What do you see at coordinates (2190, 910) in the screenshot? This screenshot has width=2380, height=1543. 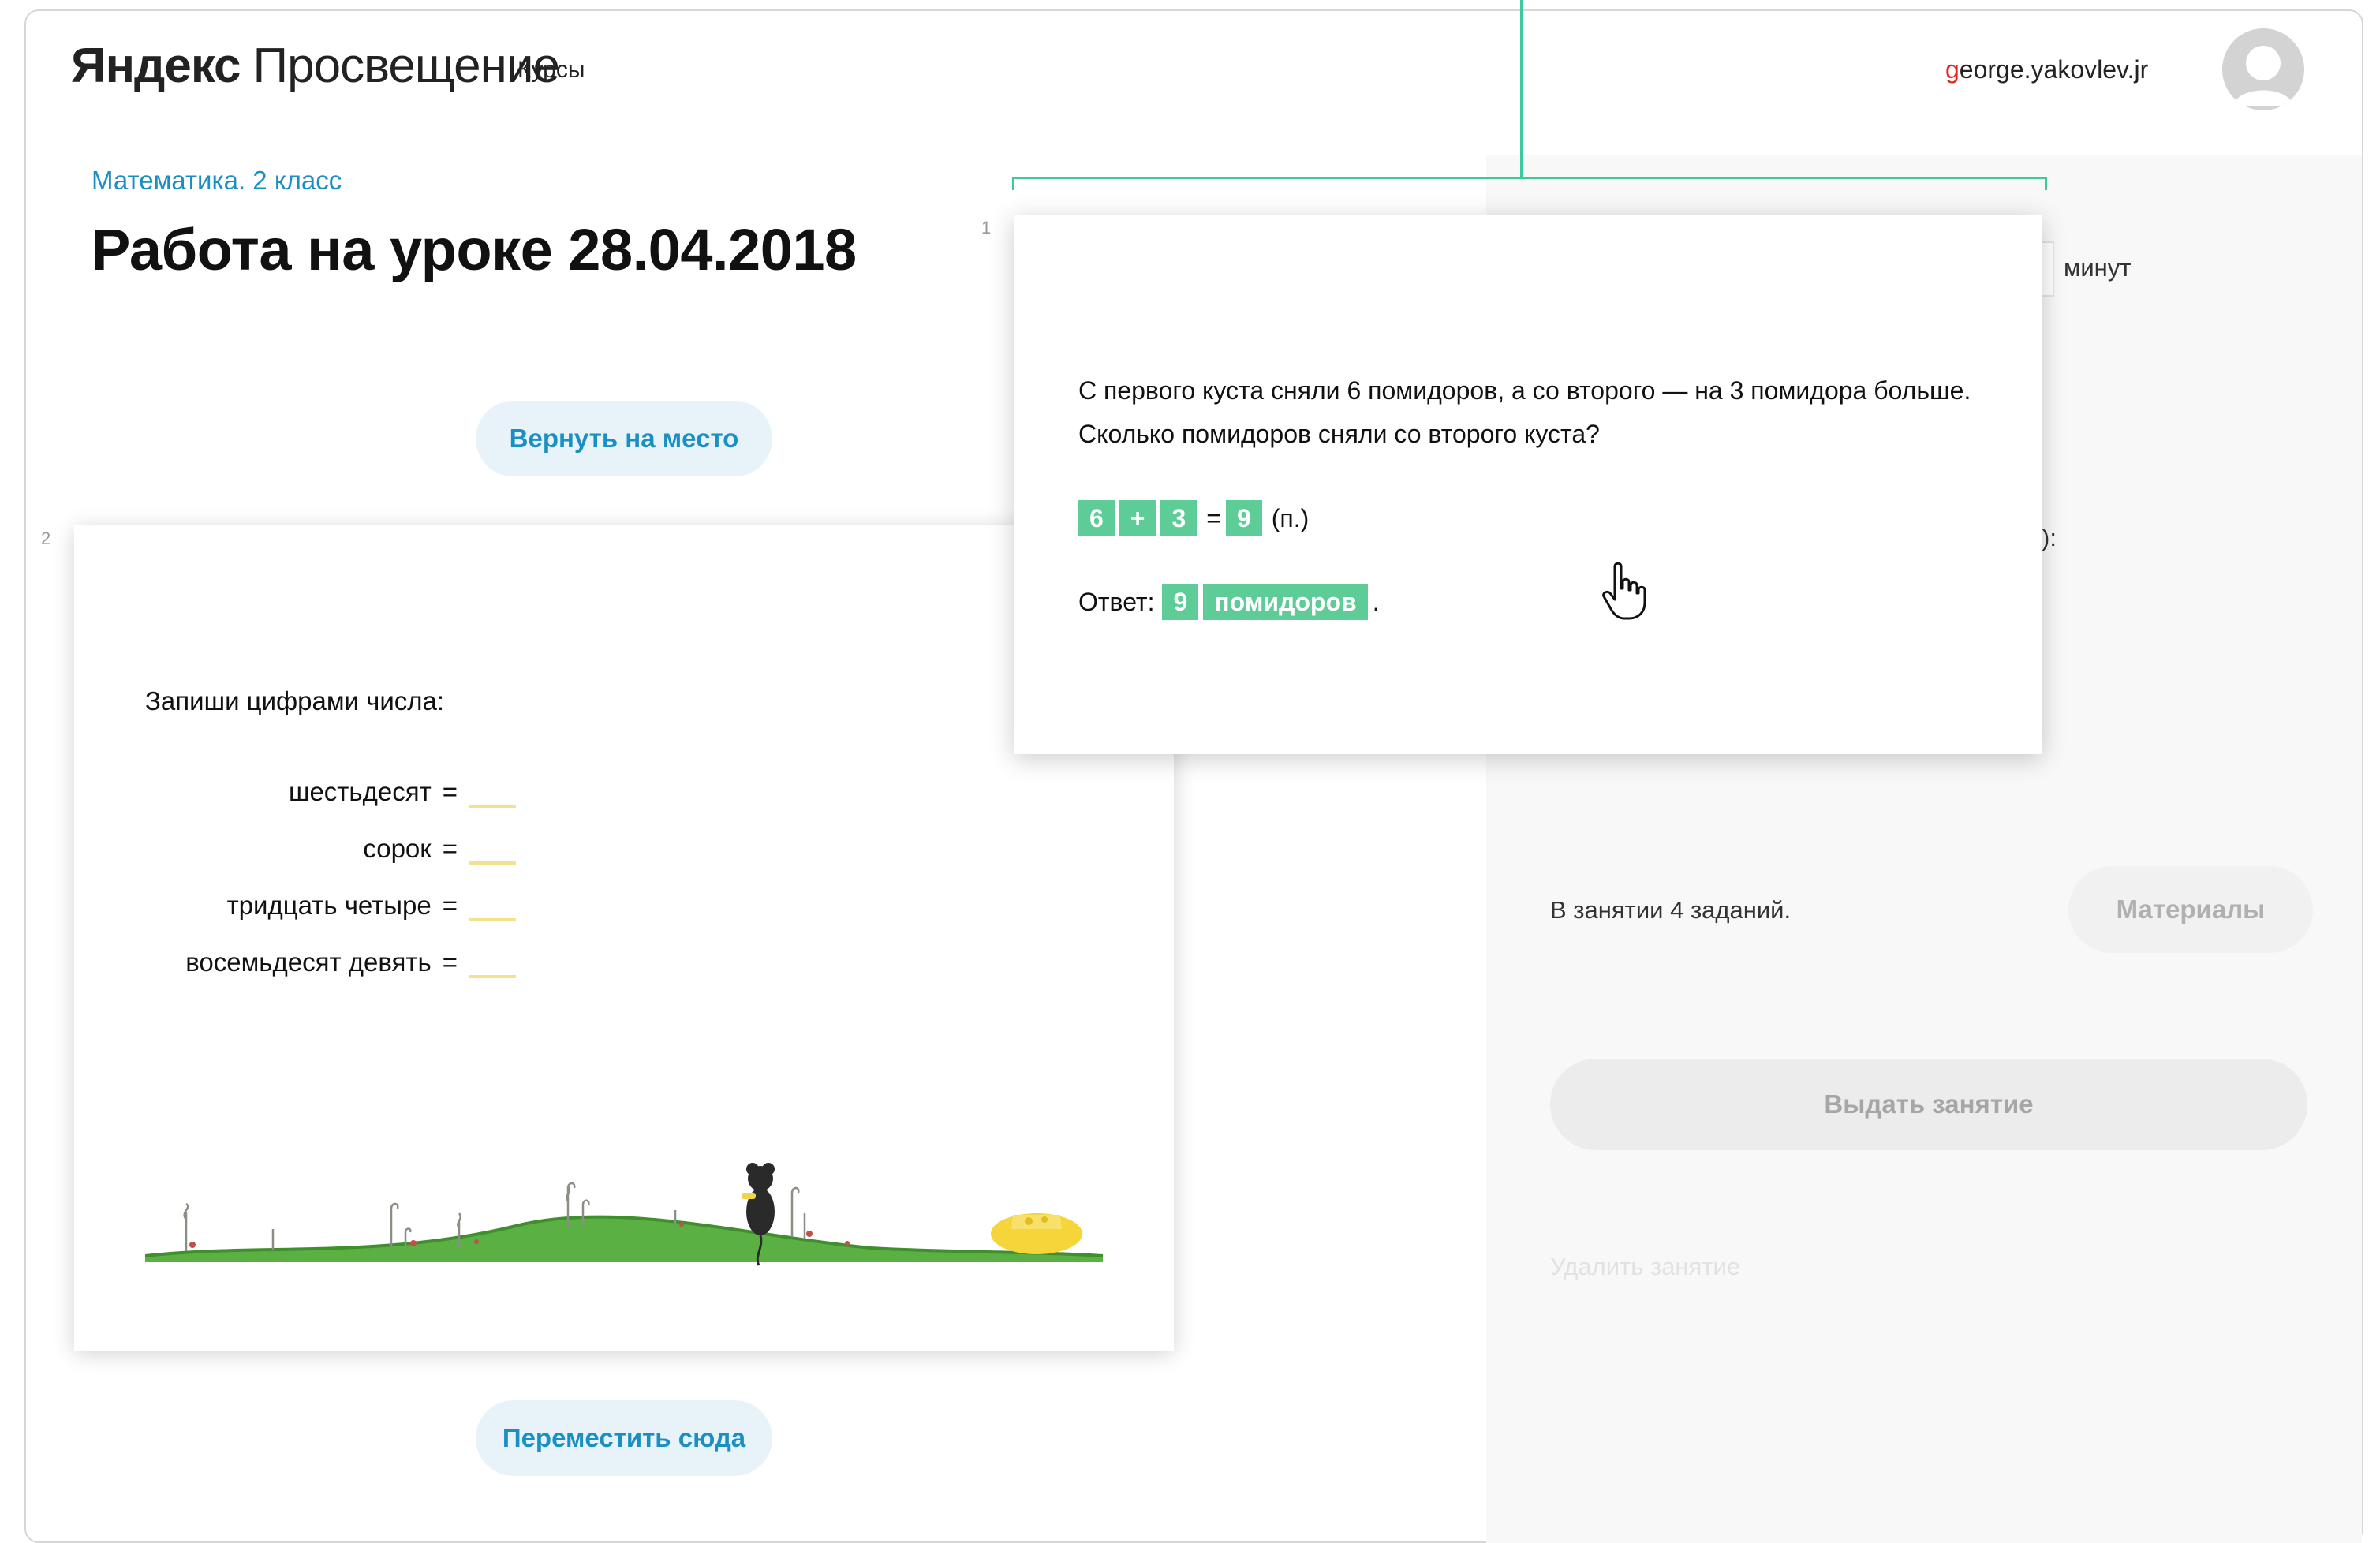 I see `materials-button: Материалы` at bounding box center [2190, 910].